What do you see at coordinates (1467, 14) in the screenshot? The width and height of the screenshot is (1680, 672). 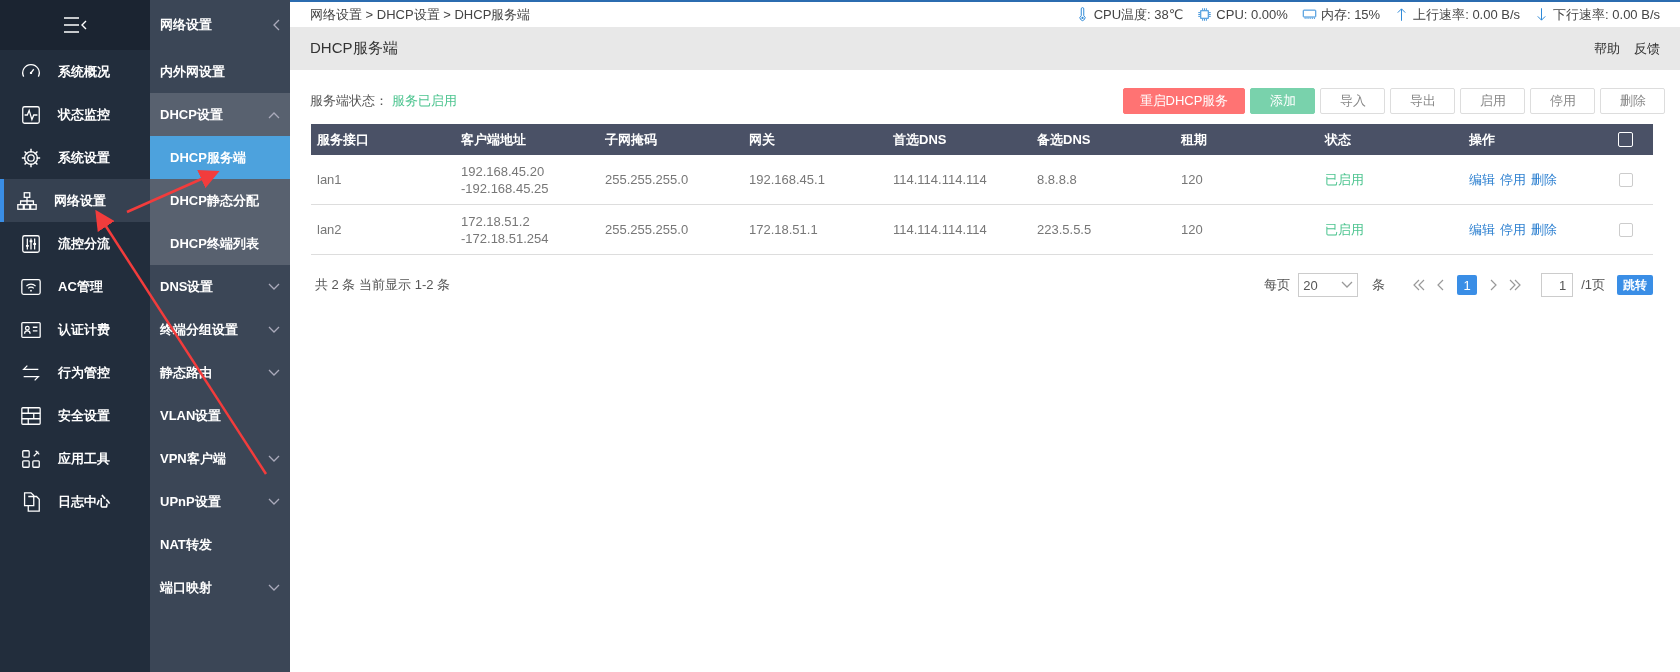 I see `status-reading: 上行速率: 0.00 B/s` at bounding box center [1467, 14].